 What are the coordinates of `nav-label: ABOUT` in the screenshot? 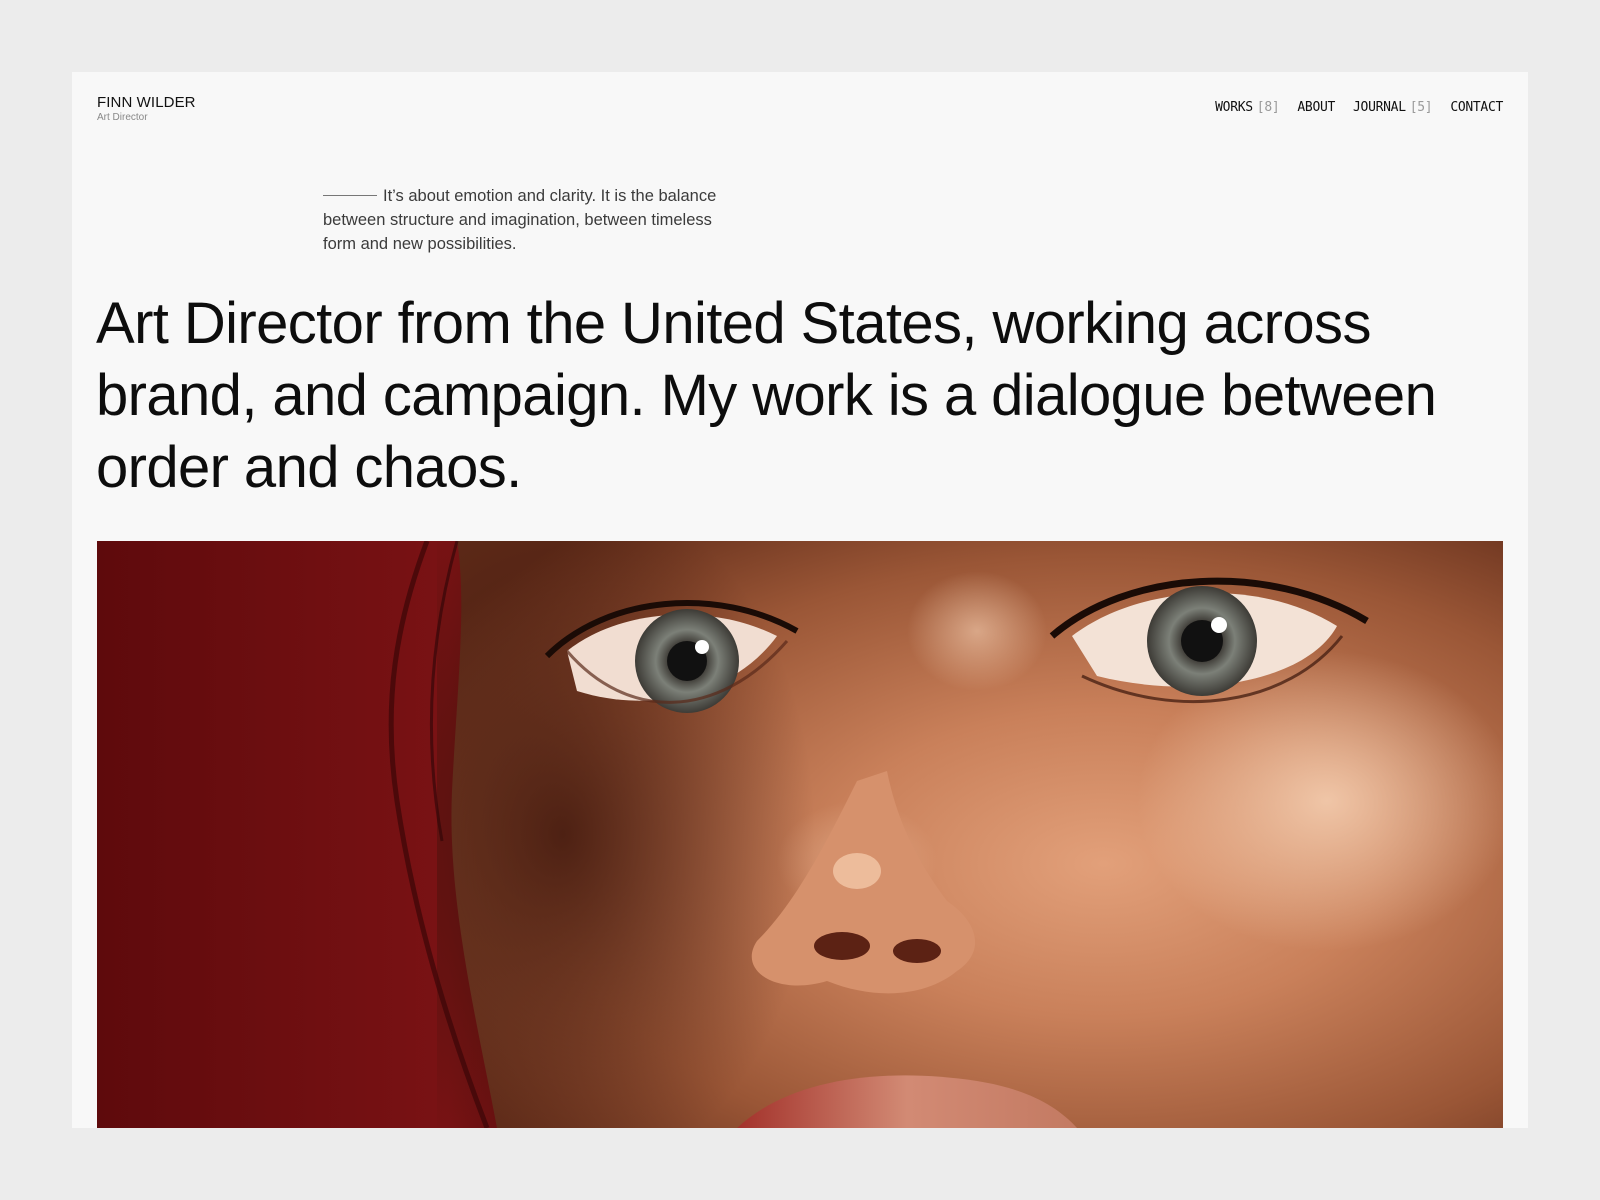 It's located at (1316, 107).